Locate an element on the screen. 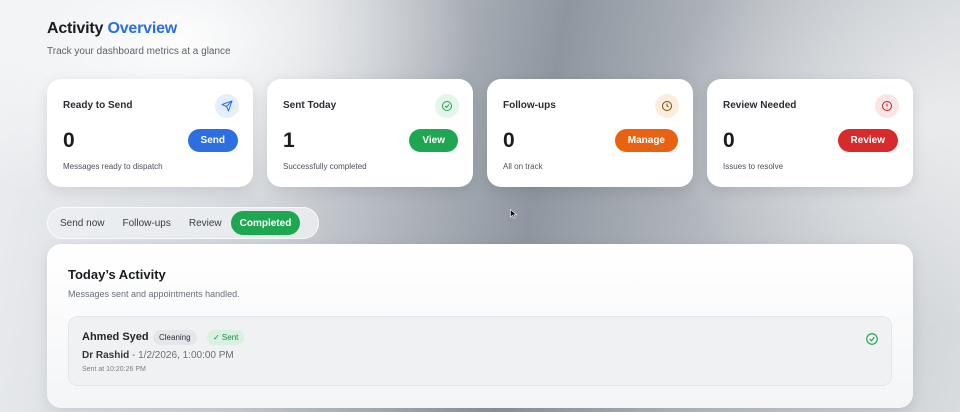 The image size is (960, 412). tab-follow-ups: Follow-ups is located at coordinates (146, 223).